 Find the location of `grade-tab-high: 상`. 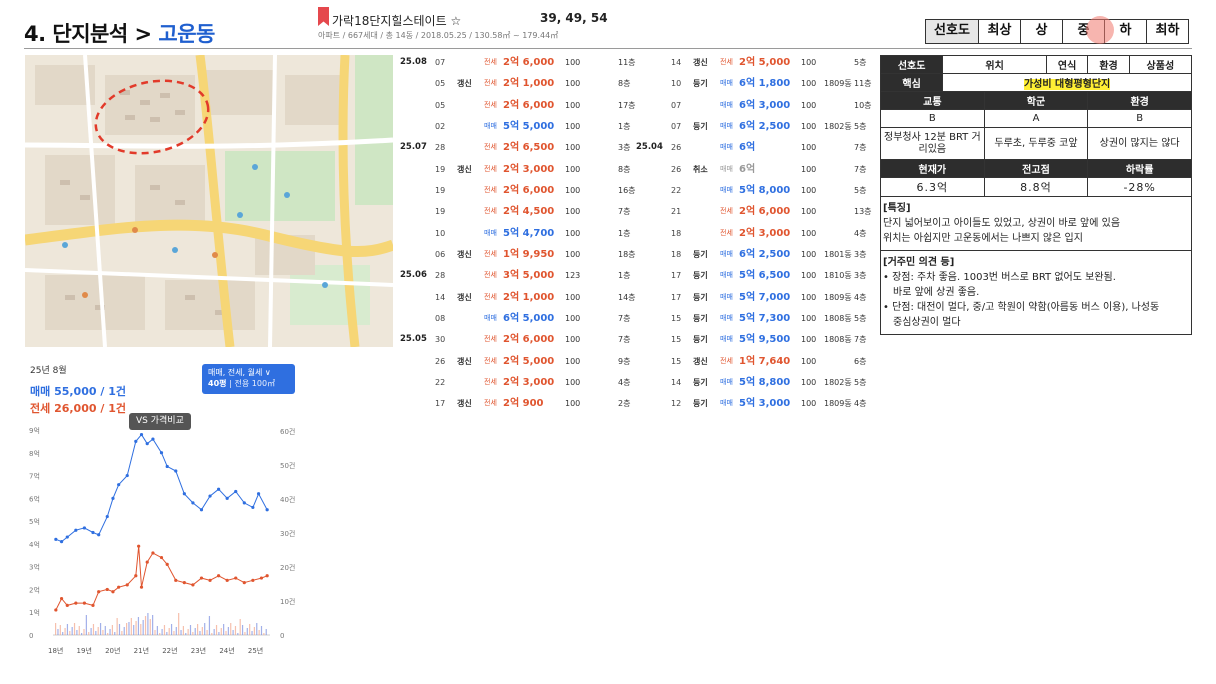

grade-tab-high: 상 is located at coordinates (1041, 31).